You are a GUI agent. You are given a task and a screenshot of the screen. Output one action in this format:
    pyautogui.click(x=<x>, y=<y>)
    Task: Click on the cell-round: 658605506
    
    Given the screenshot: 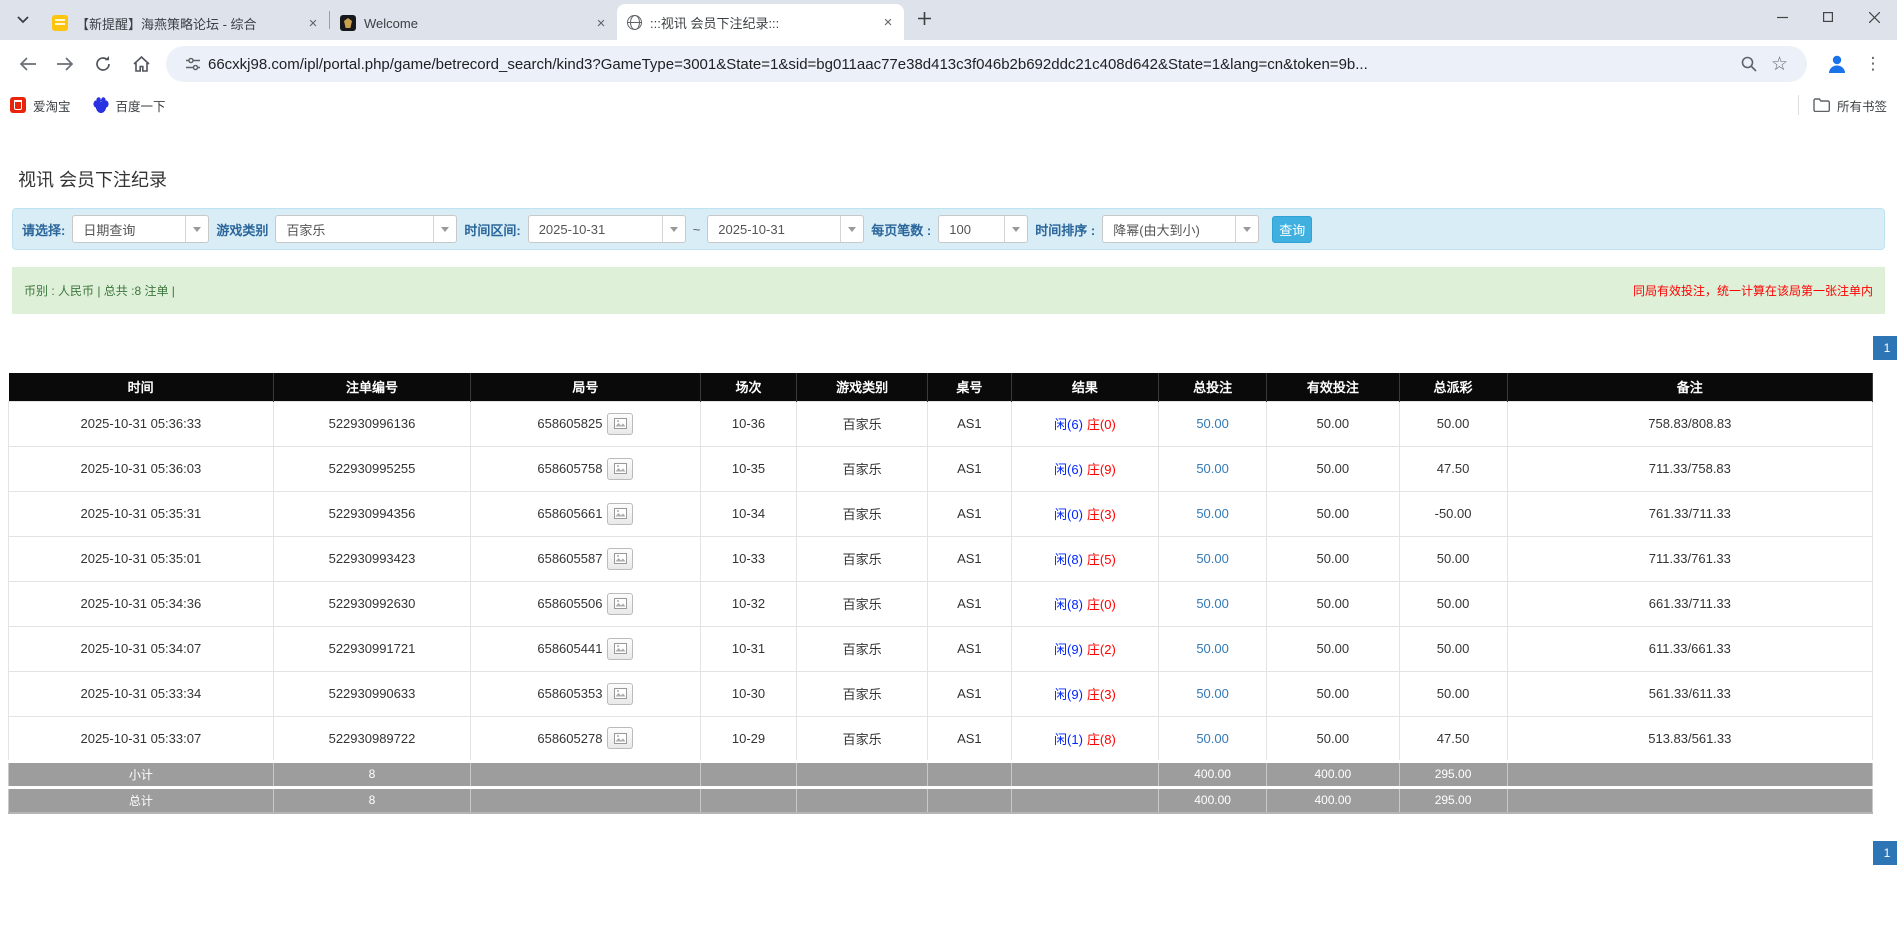 What is the action you would take?
    pyautogui.click(x=585, y=603)
    